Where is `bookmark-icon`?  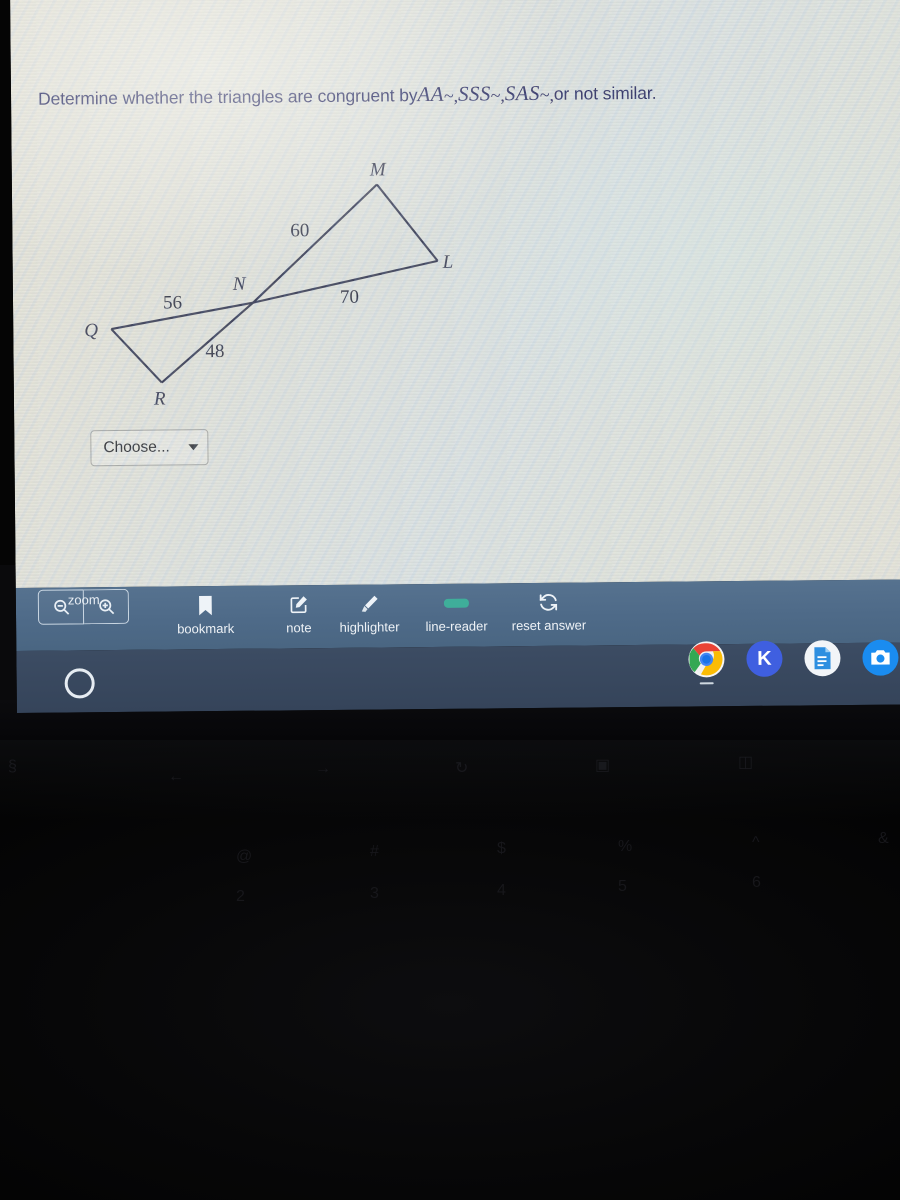 bookmark-icon is located at coordinates (205, 605).